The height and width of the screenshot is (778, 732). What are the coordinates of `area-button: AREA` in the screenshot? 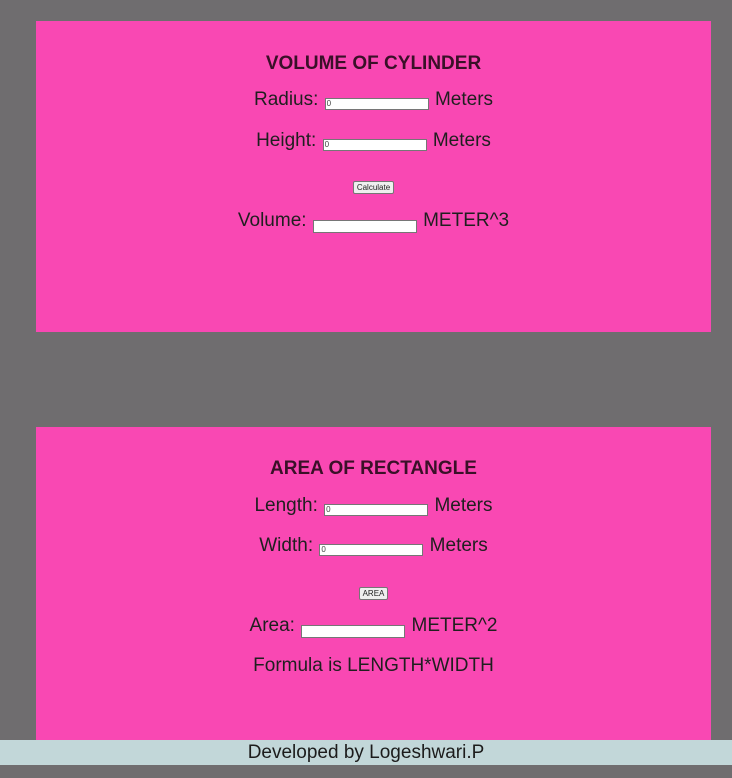 It's located at (373, 593).